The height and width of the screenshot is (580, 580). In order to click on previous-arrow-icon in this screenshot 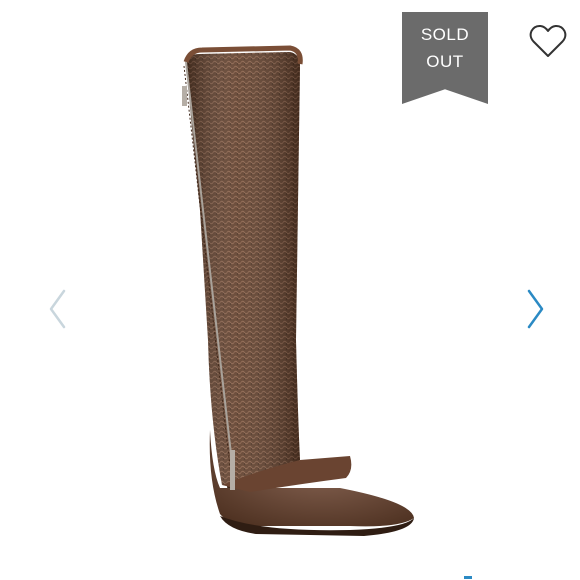, I will do `click(58, 309)`.